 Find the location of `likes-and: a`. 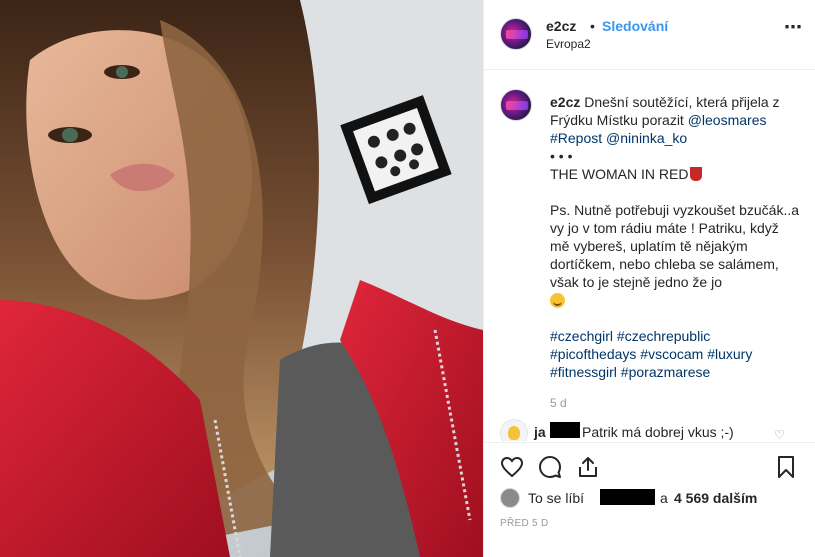

likes-and: a is located at coordinates (664, 498).